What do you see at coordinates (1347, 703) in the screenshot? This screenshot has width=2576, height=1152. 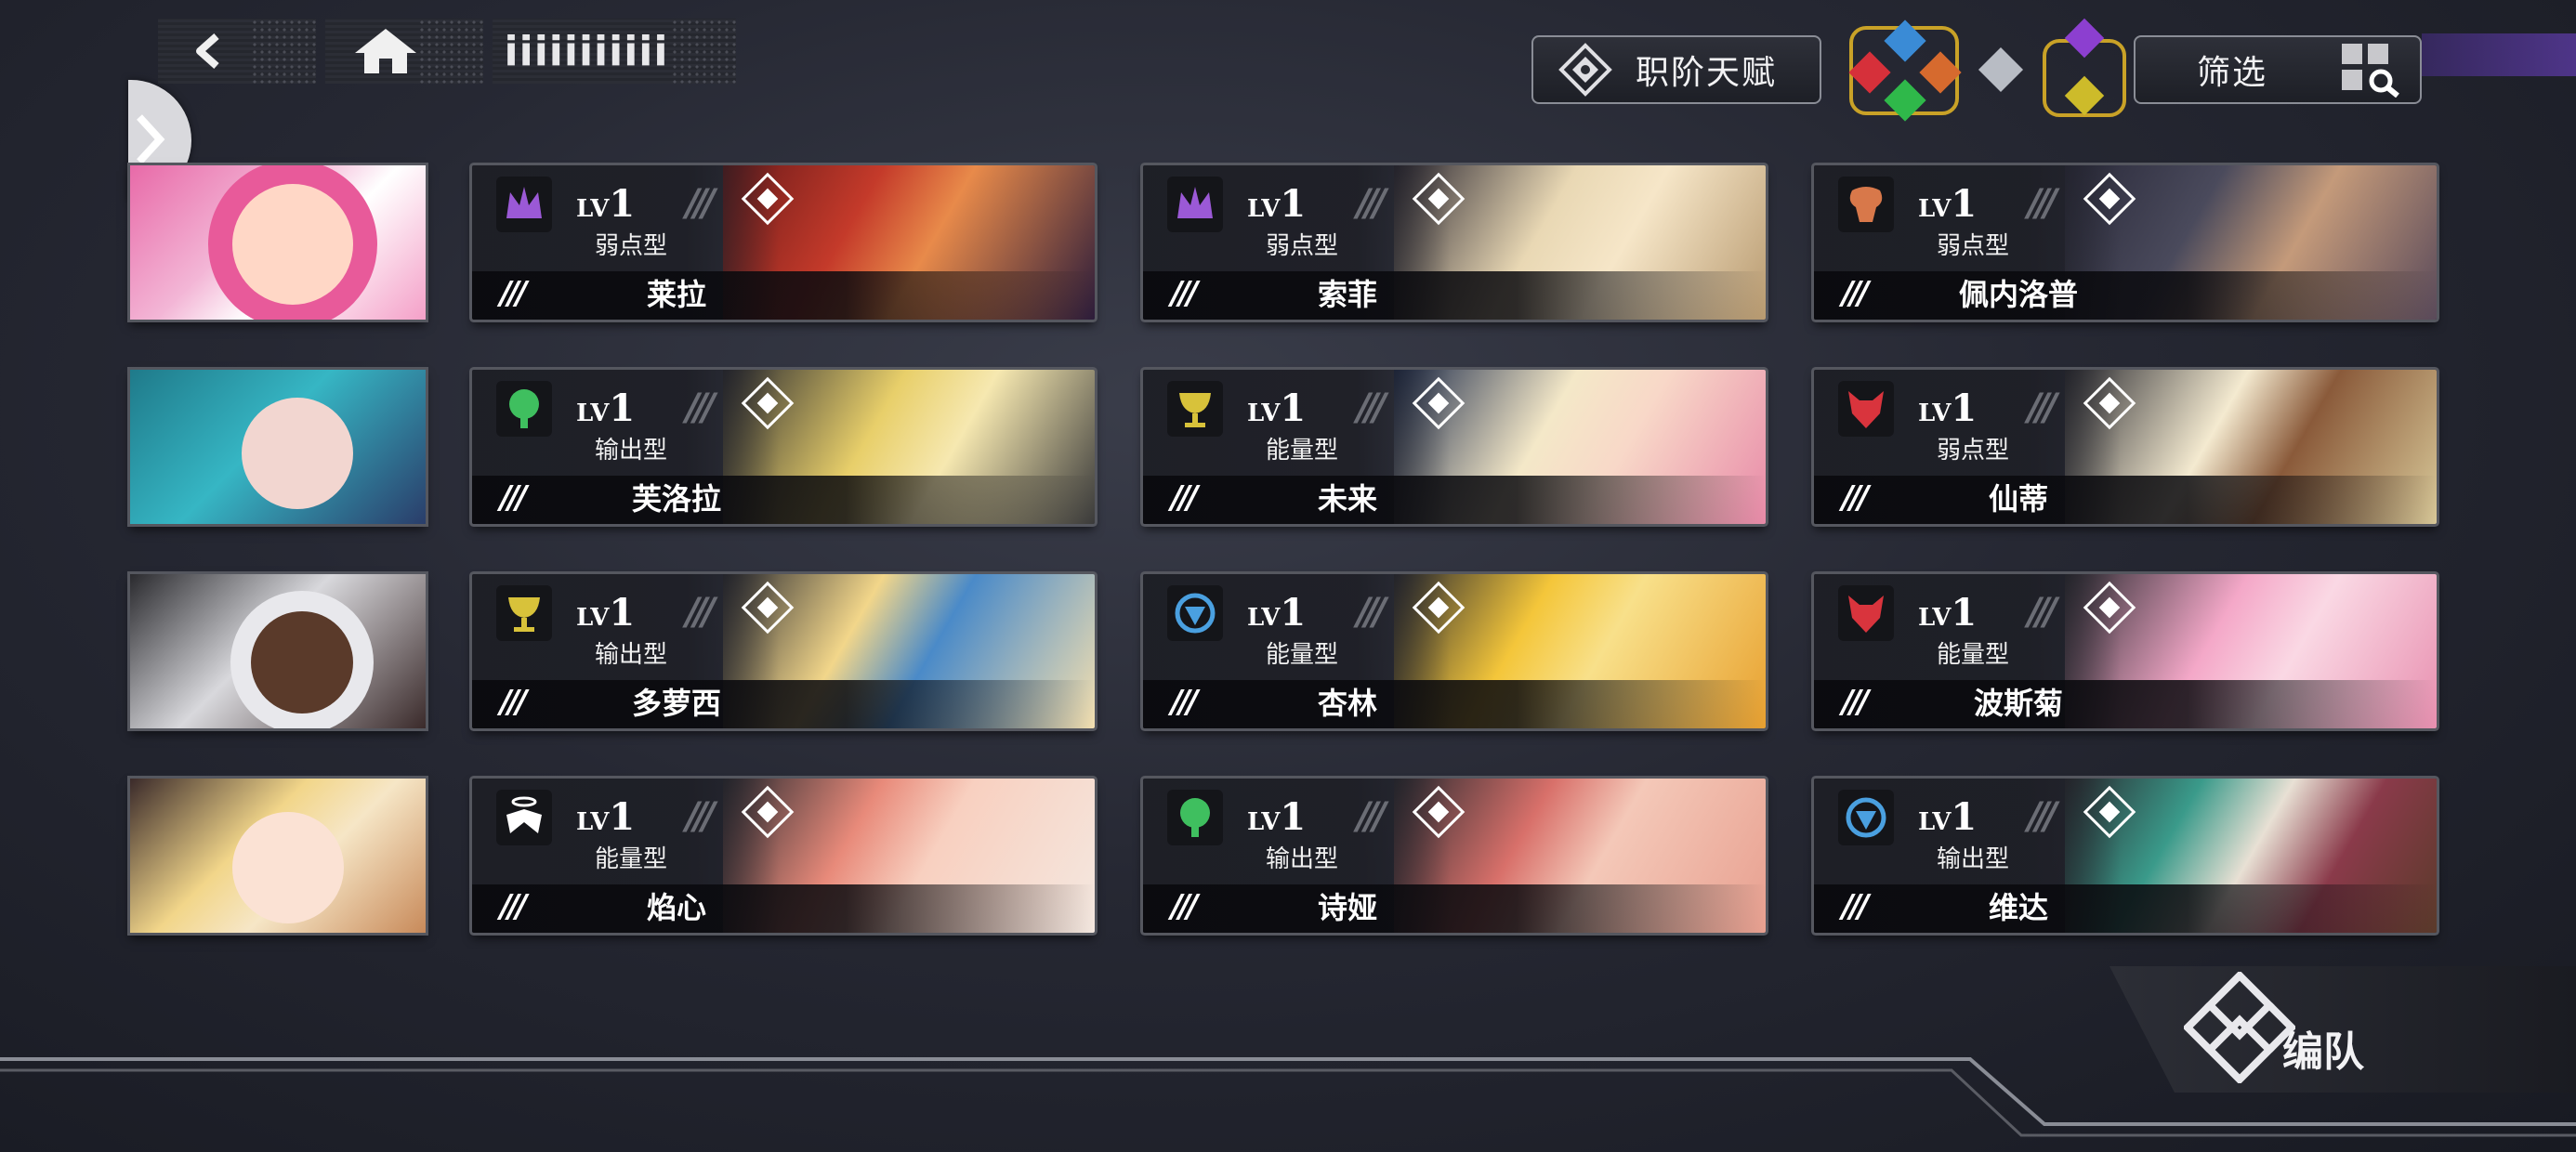 I see `character-name: 杏林` at bounding box center [1347, 703].